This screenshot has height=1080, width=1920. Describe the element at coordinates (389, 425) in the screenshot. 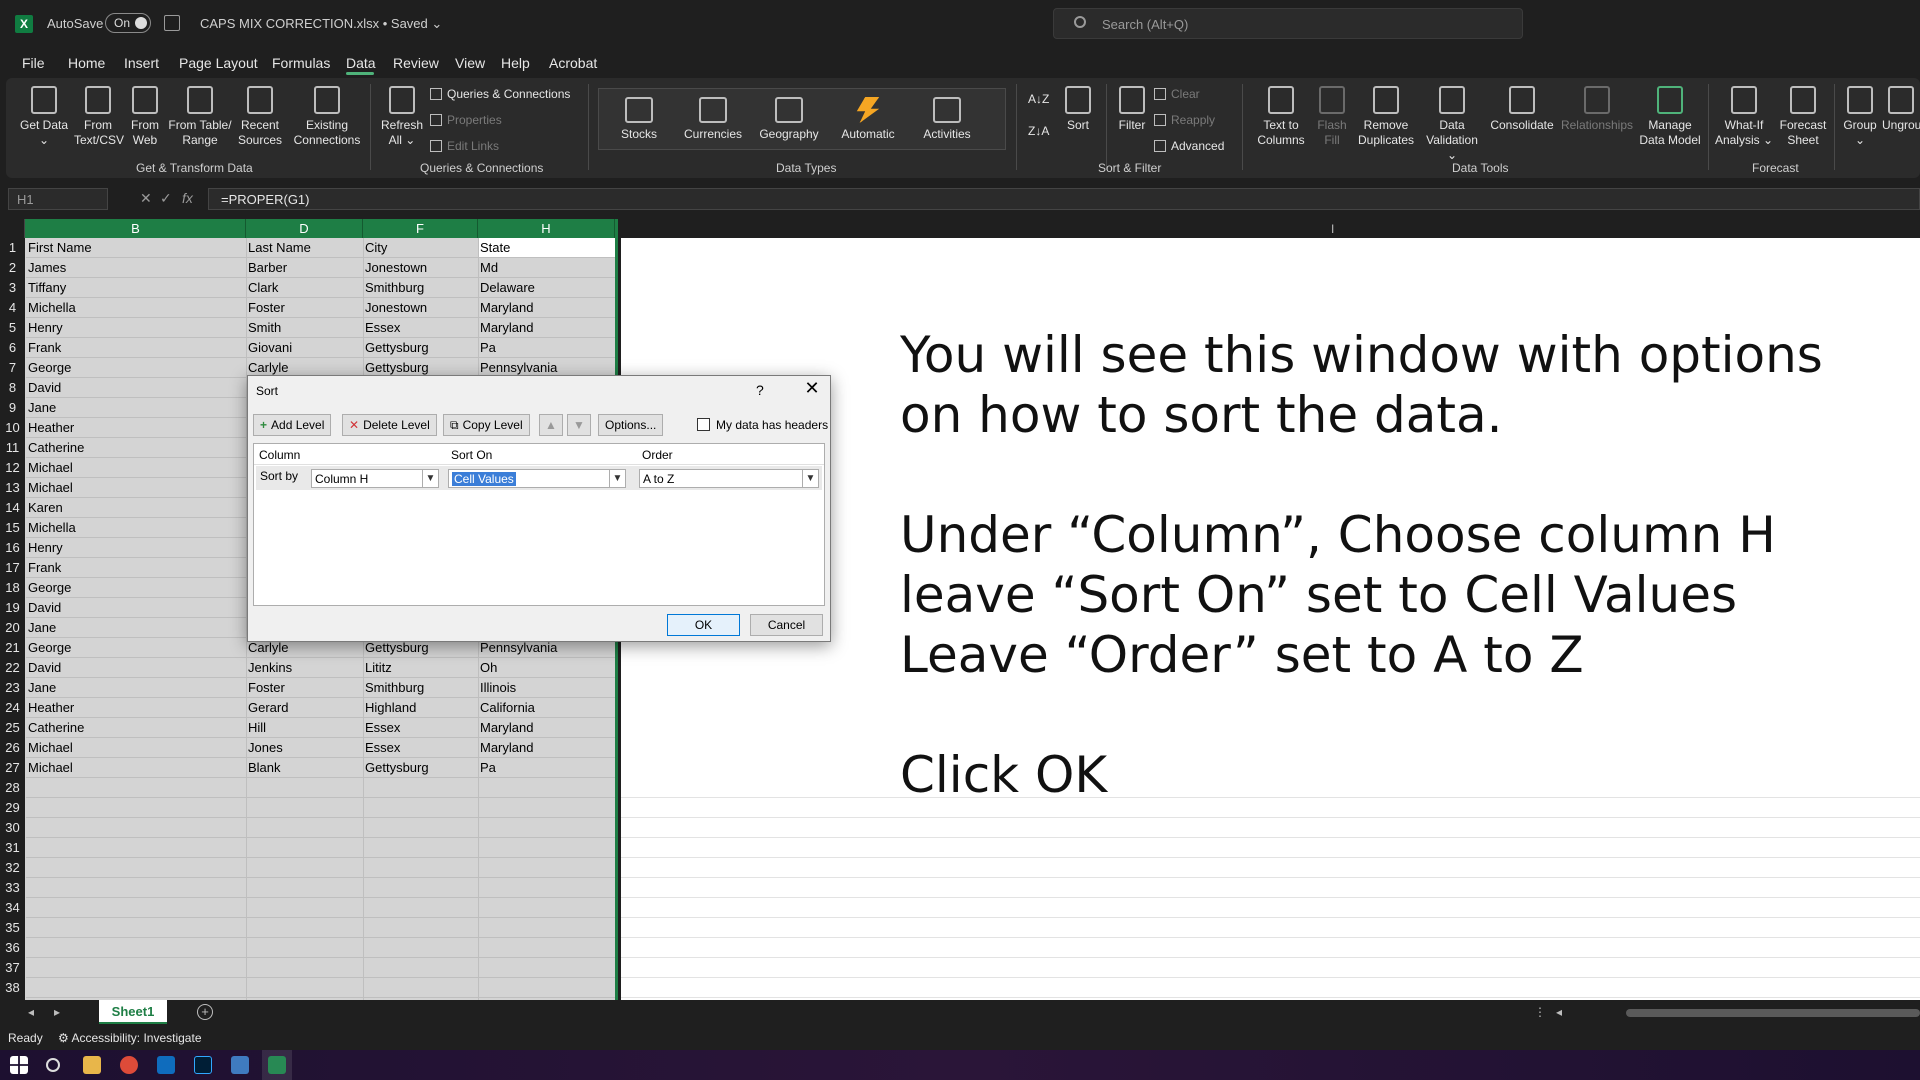

I see `delete-level-button: ✕ Delete Level` at that location.